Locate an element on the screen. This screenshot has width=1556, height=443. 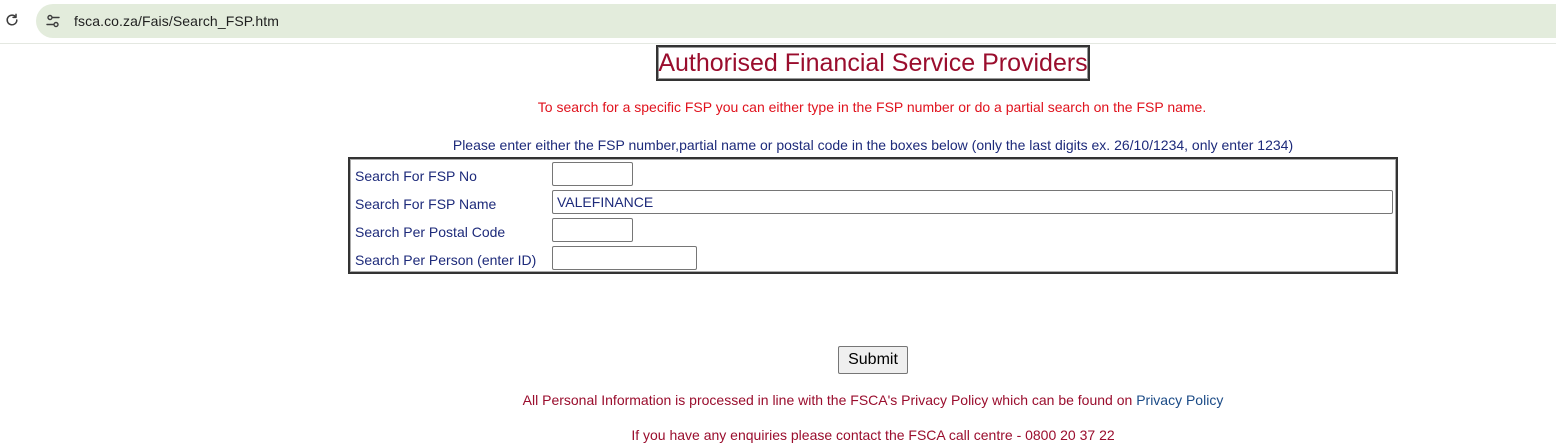
privacy-policy-link: Privacy Policy is located at coordinates (1179, 400).